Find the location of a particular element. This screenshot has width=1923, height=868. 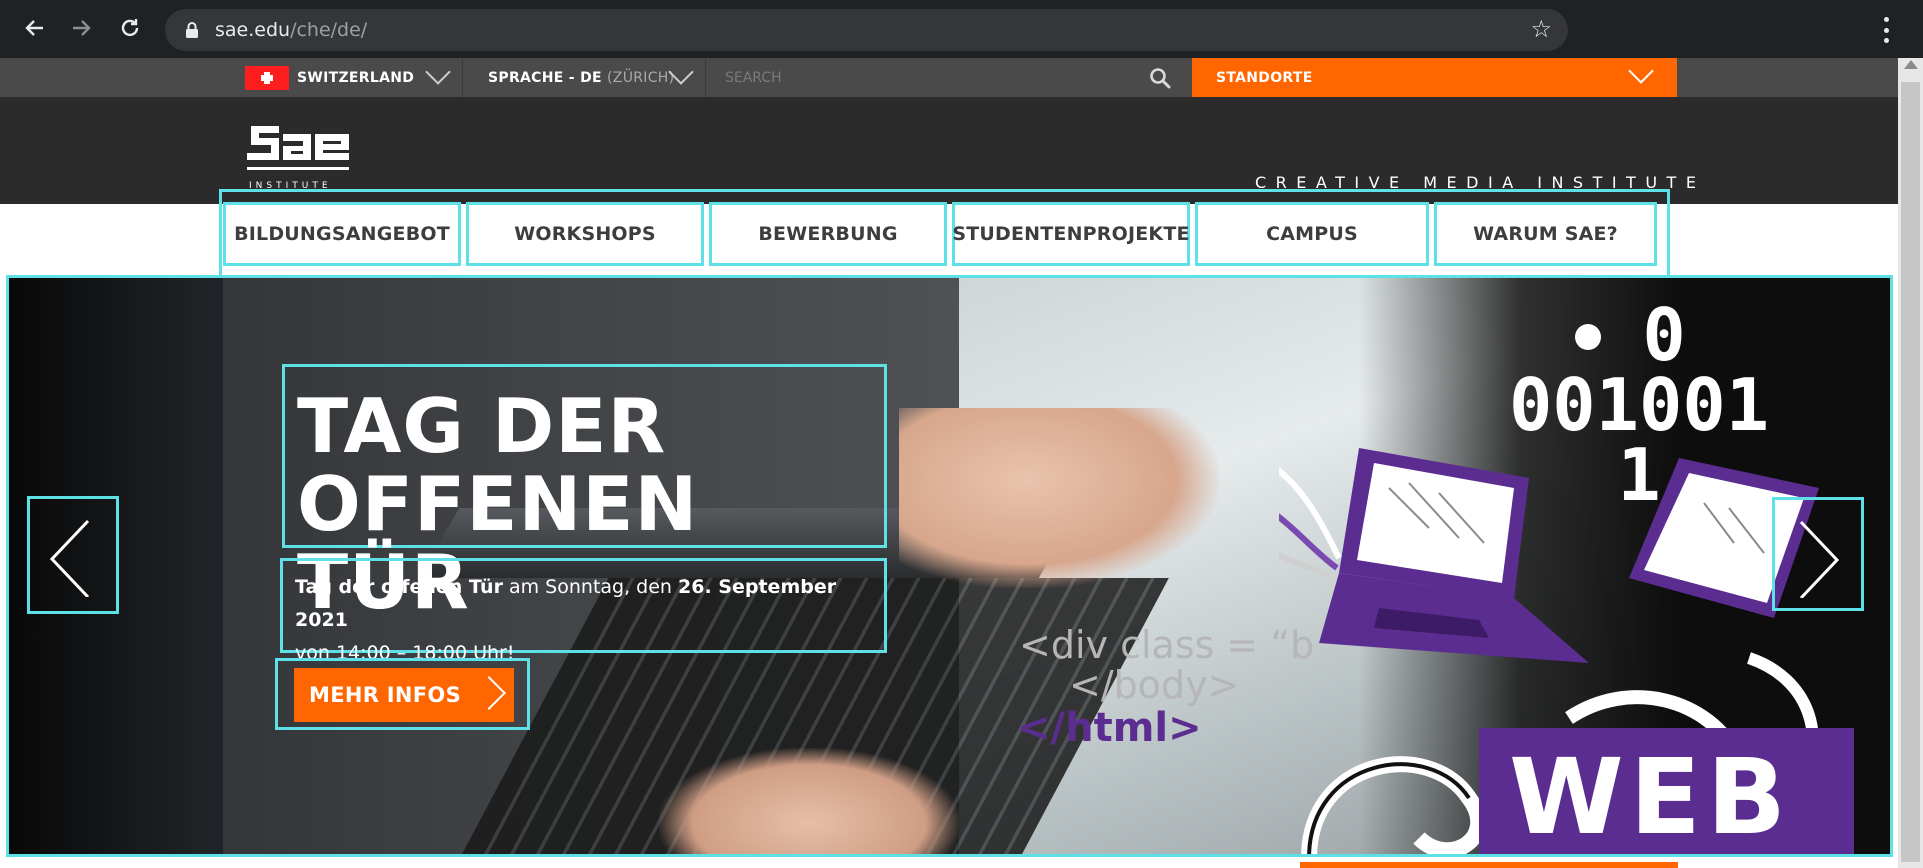

bottom-orange-bar is located at coordinates (1489, 865).